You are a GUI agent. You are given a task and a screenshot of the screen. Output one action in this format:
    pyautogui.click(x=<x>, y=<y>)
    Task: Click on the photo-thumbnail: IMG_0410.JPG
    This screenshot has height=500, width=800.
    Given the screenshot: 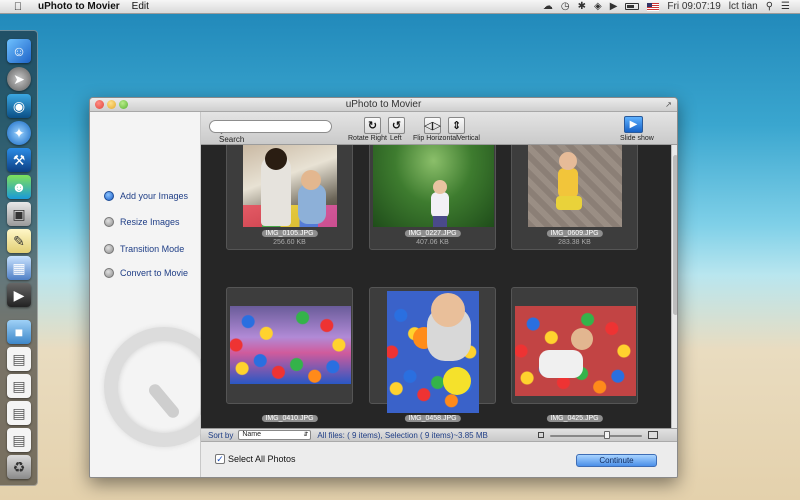 What is the action you would take?
    pyautogui.click(x=289, y=354)
    